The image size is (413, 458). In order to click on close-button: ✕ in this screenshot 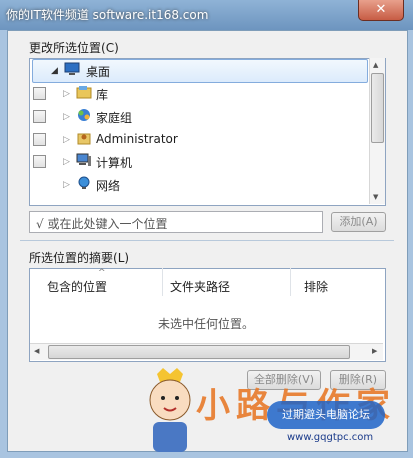, I will do `click(381, 10)`.